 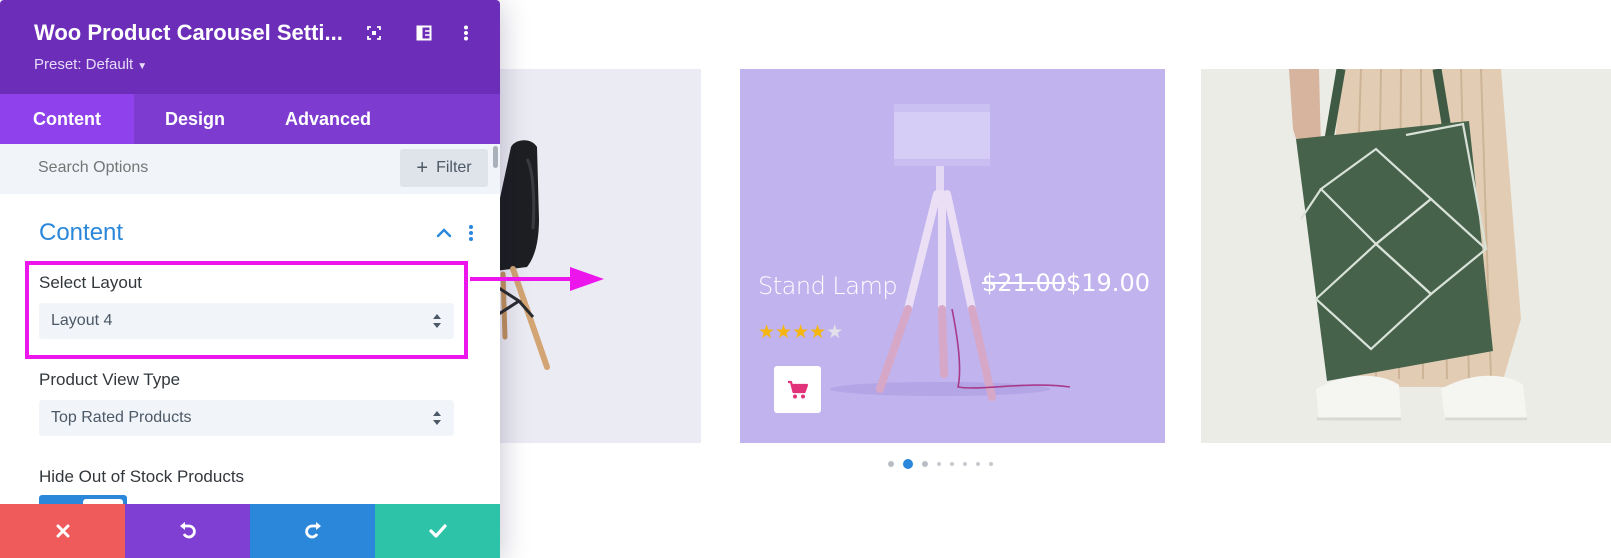 I want to click on undo-icon, so click(x=187, y=530).